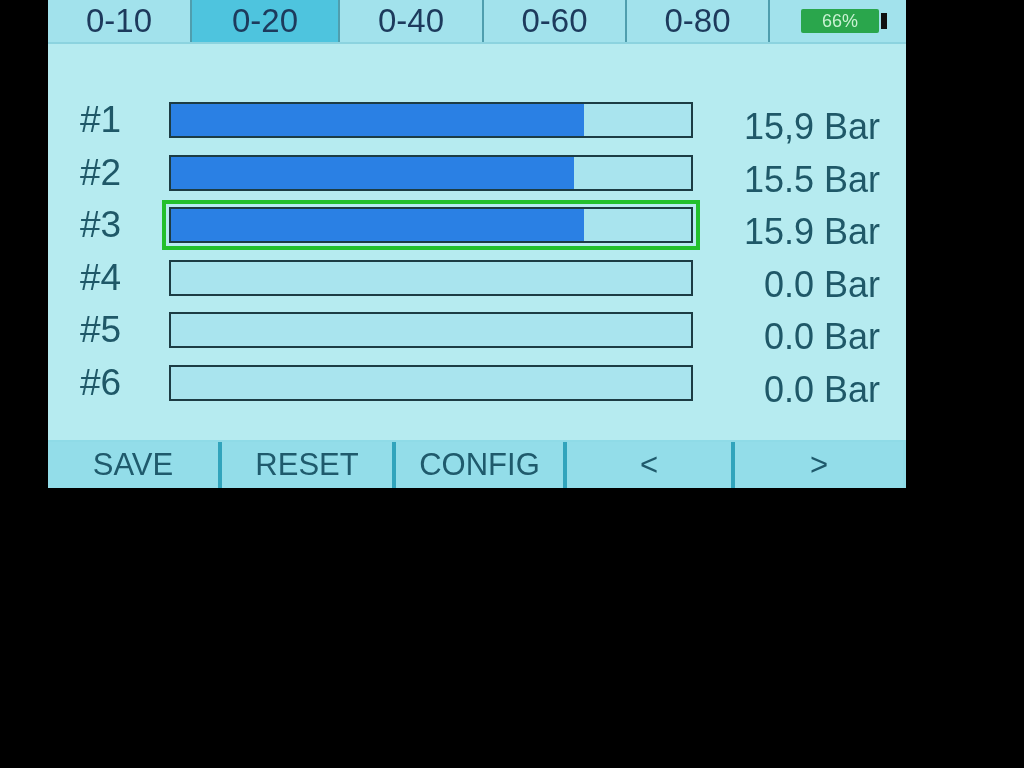 Image resolution: width=1024 pixels, height=768 pixels. What do you see at coordinates (811, 179) in the screenshot?
I see `pressure-reading: 15.5 Bar` at bounding box center [811, 179].